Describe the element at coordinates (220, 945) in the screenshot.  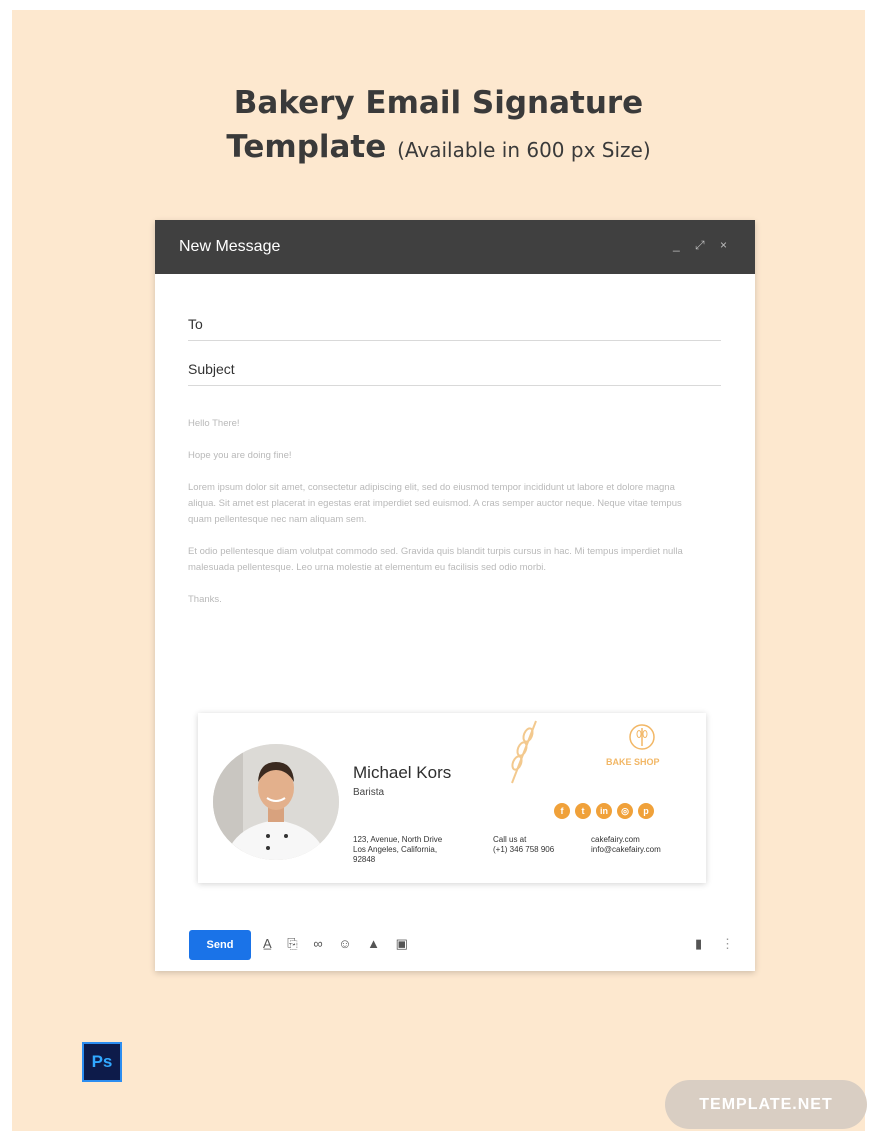
I see `send-button: Send` at that location.